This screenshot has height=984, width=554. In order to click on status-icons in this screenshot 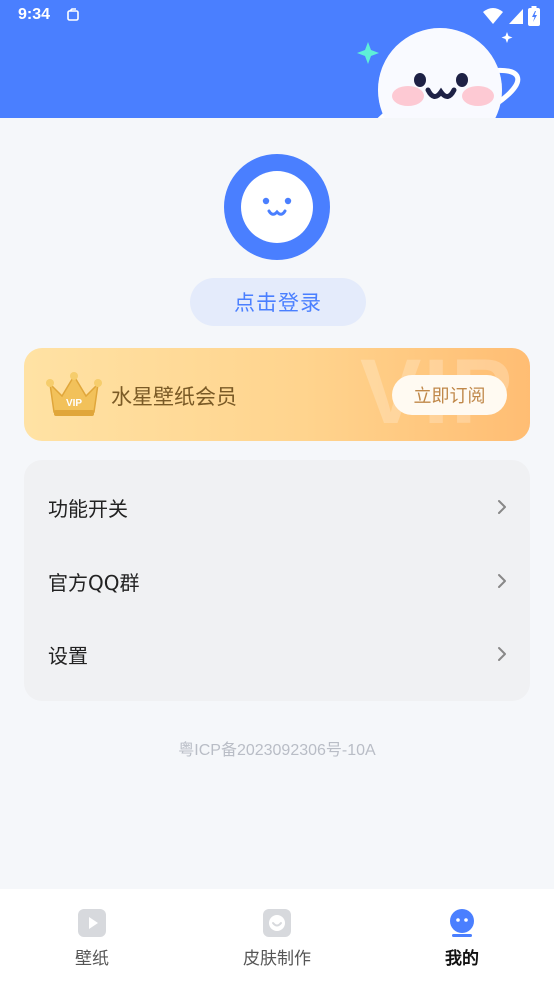, I will do `click(511, 16)`.